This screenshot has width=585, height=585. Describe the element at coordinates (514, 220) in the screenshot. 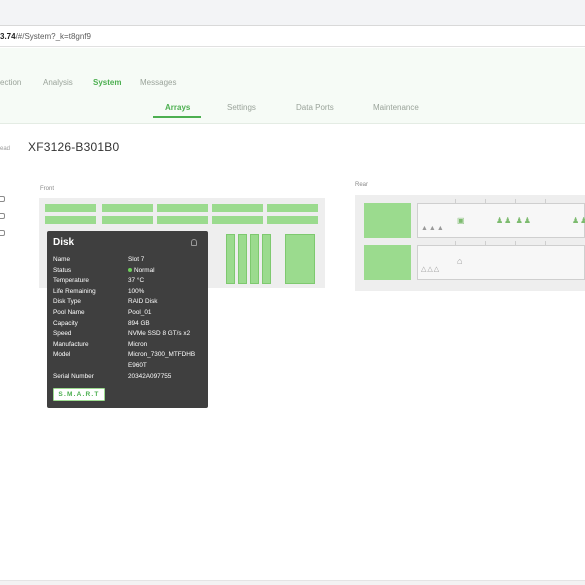

I see `network-ports-icon: ♟♟ ♟♟` at that location.